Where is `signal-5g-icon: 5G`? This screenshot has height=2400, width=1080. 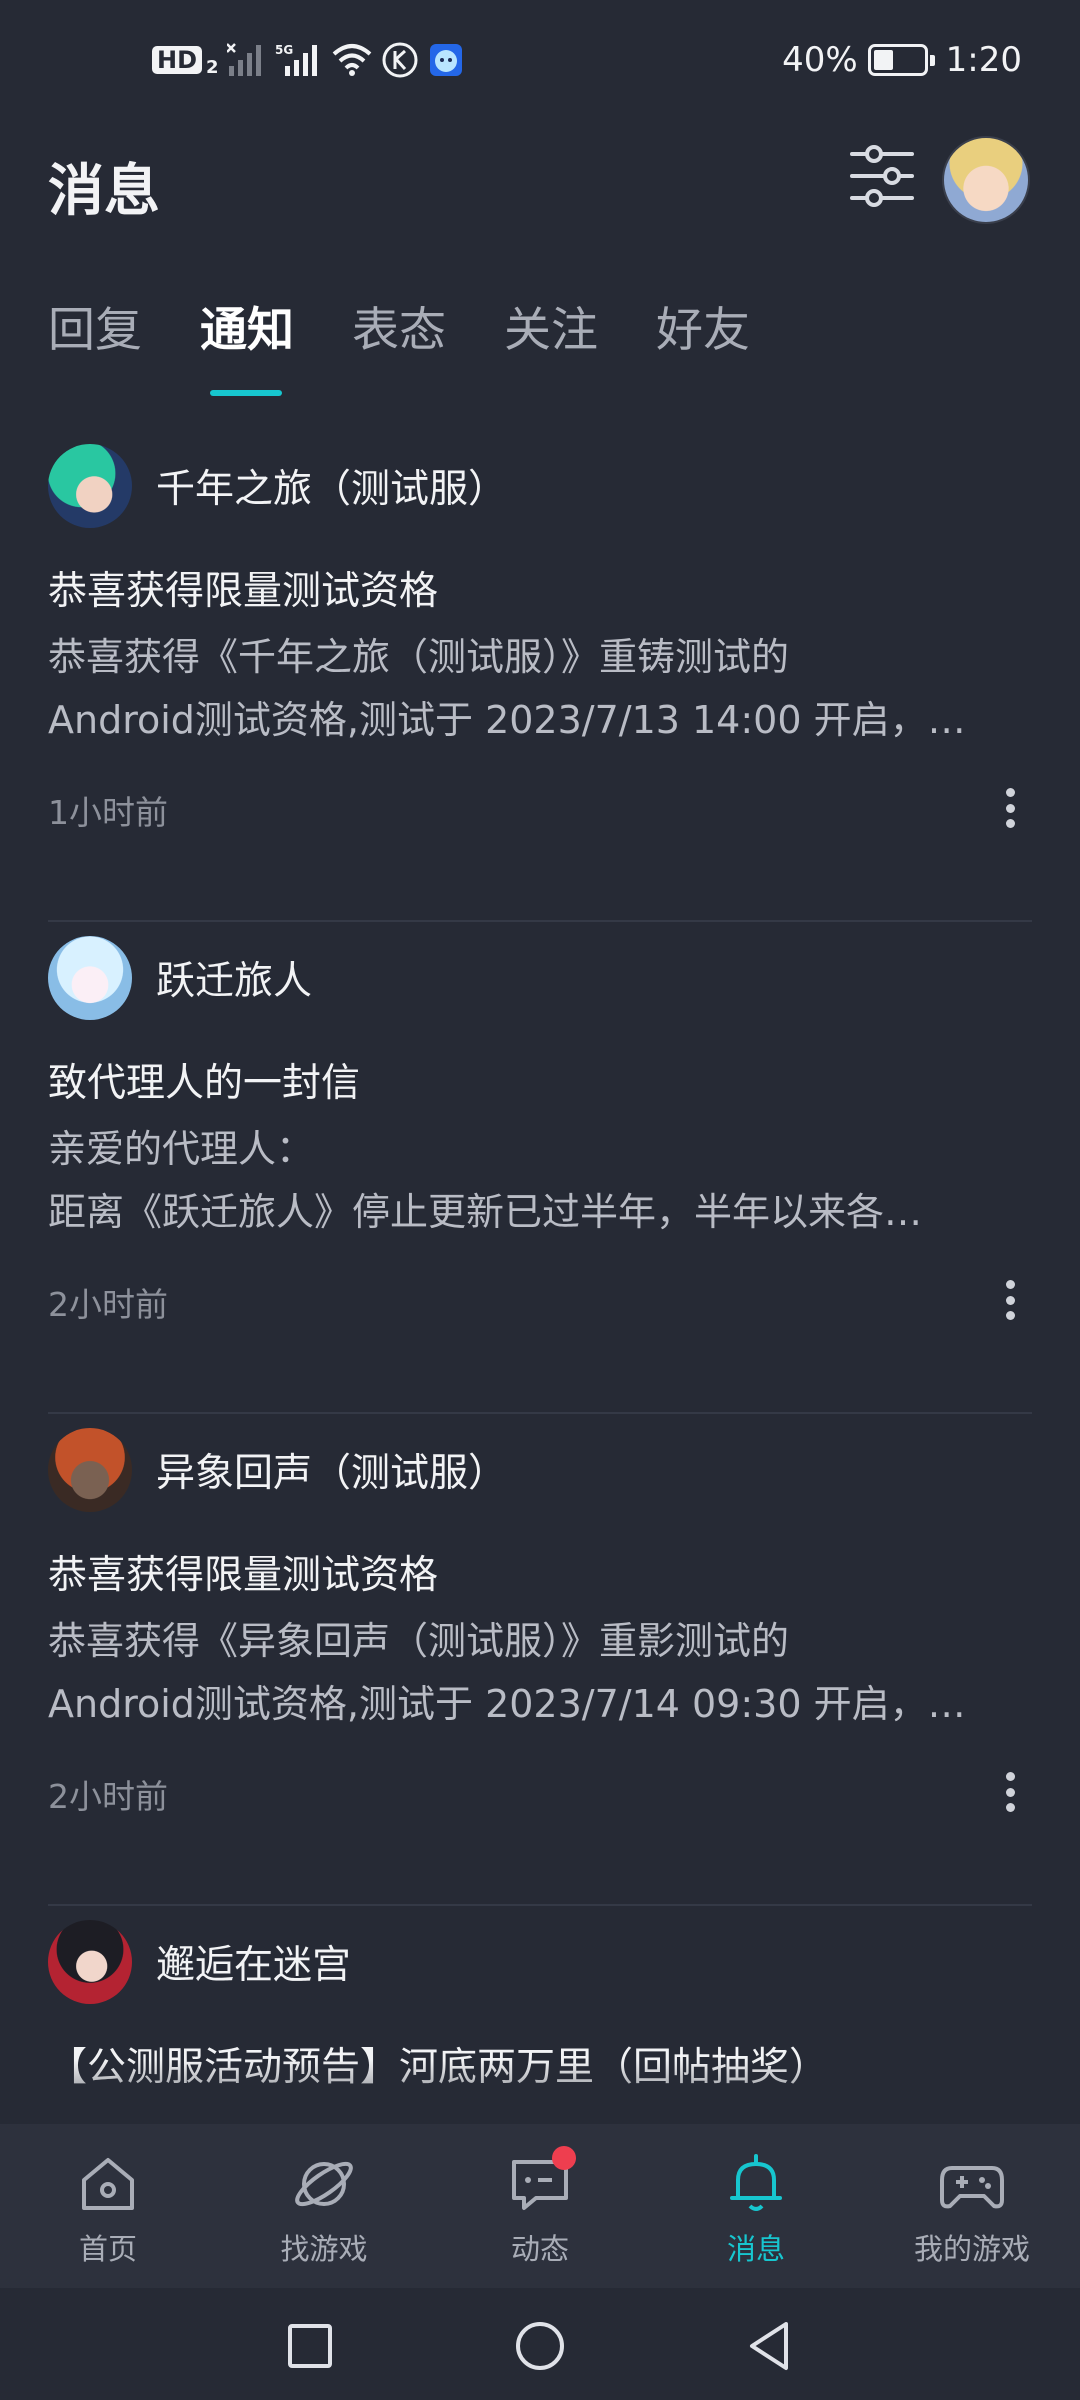
signal-5g-icon: 5G is located at coordinates (296, 59).